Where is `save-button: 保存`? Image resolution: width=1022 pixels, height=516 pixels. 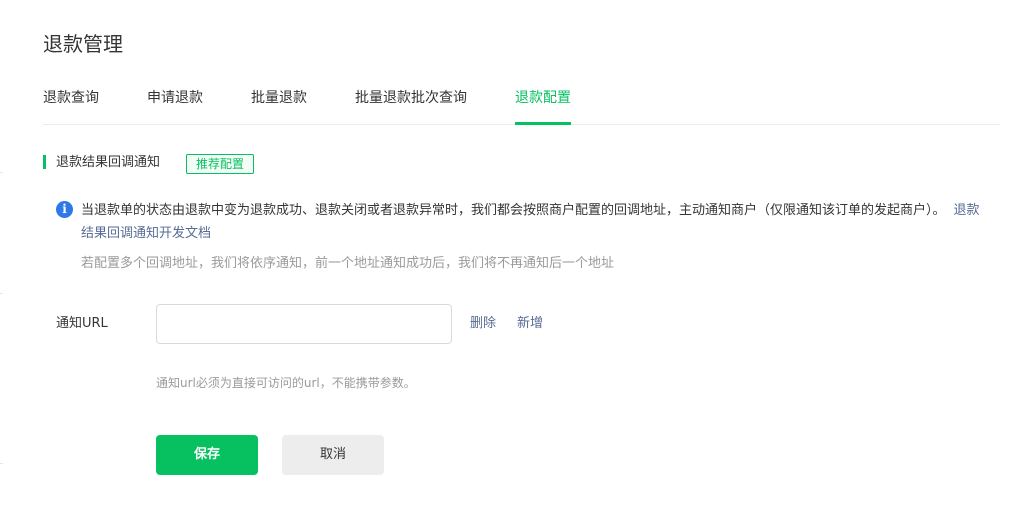 save-button: 保存 is located at coordinates (207, 455).